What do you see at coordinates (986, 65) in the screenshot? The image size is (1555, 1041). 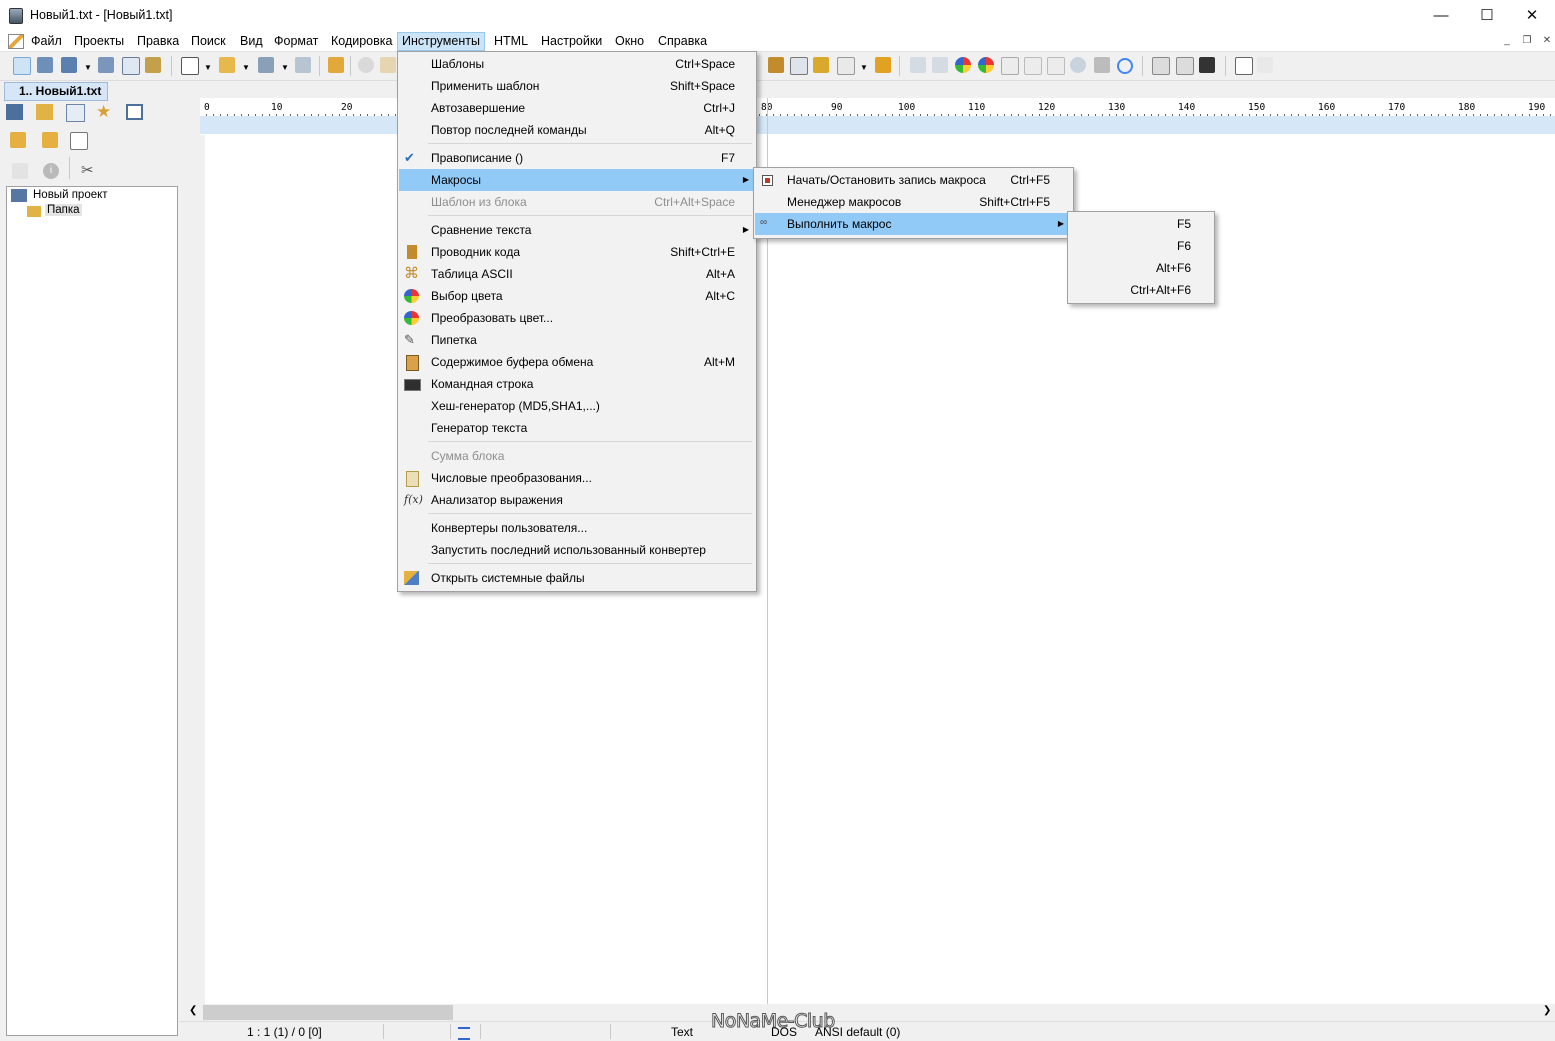 I see `color-convert-tb-icon` at bounding box center [986, 65].